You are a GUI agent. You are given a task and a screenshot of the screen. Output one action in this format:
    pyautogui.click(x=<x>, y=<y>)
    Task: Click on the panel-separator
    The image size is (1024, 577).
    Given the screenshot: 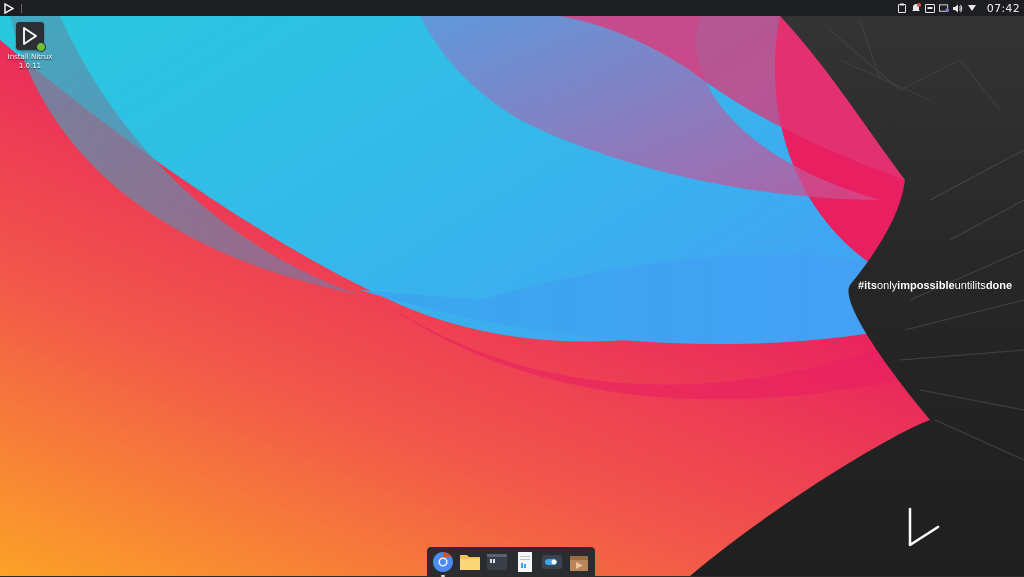 What is the action you would take?
    pyautogui.click(x=21, y=8)
    